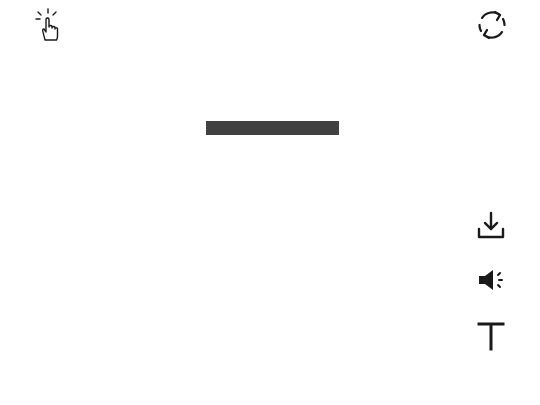 The width and height of the screenshot is (540, 405). Describe the element at coordinates (491, 280) in the screenshot. I see `speaker-icon` at that location.